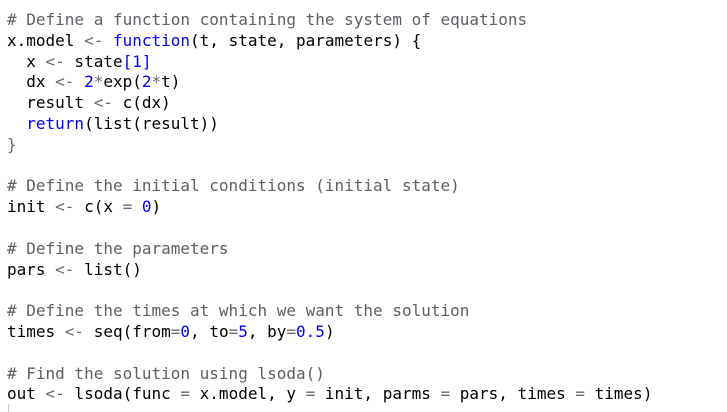  I want to click on code-token: 5, so click(243, 331).